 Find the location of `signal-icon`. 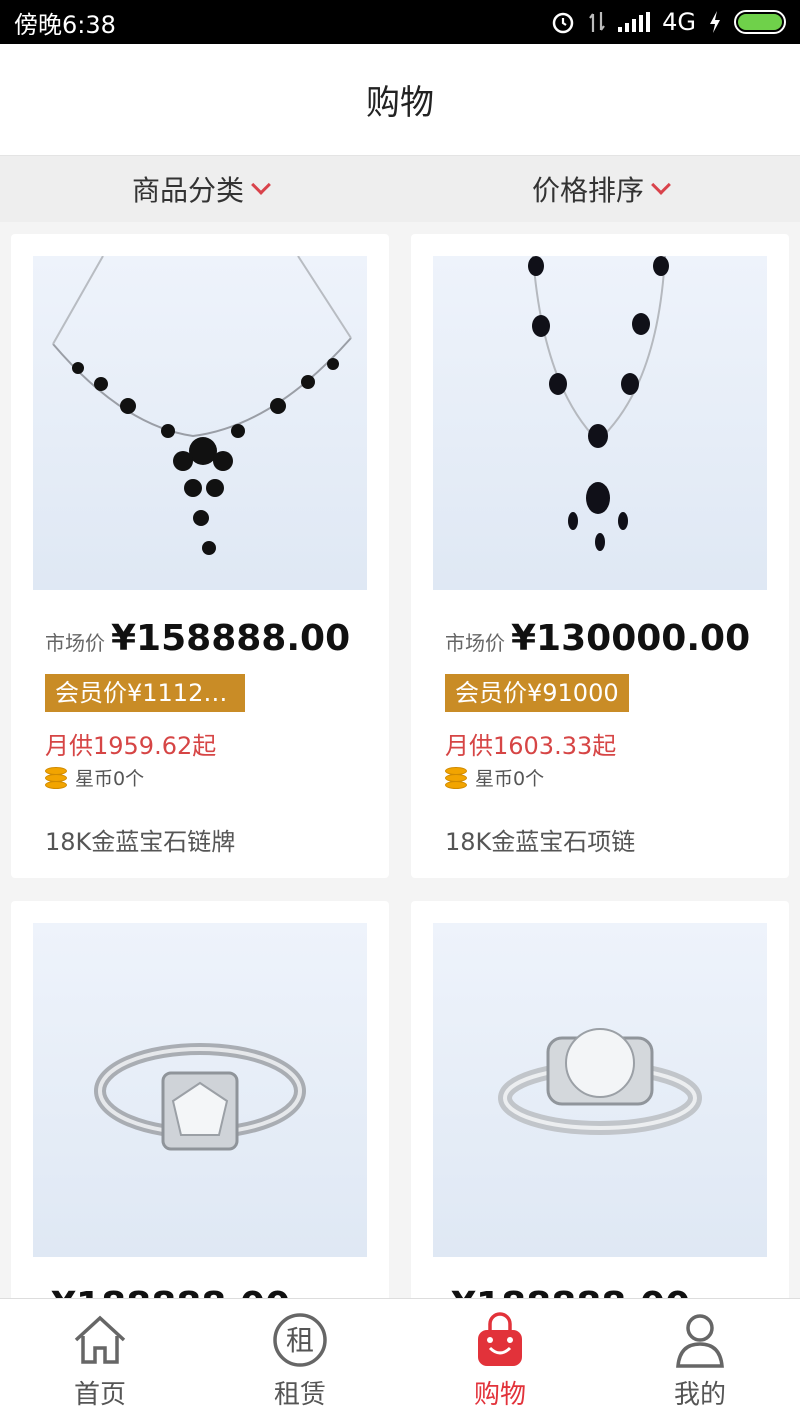

signal-icon is located at coordinates (634, 22).